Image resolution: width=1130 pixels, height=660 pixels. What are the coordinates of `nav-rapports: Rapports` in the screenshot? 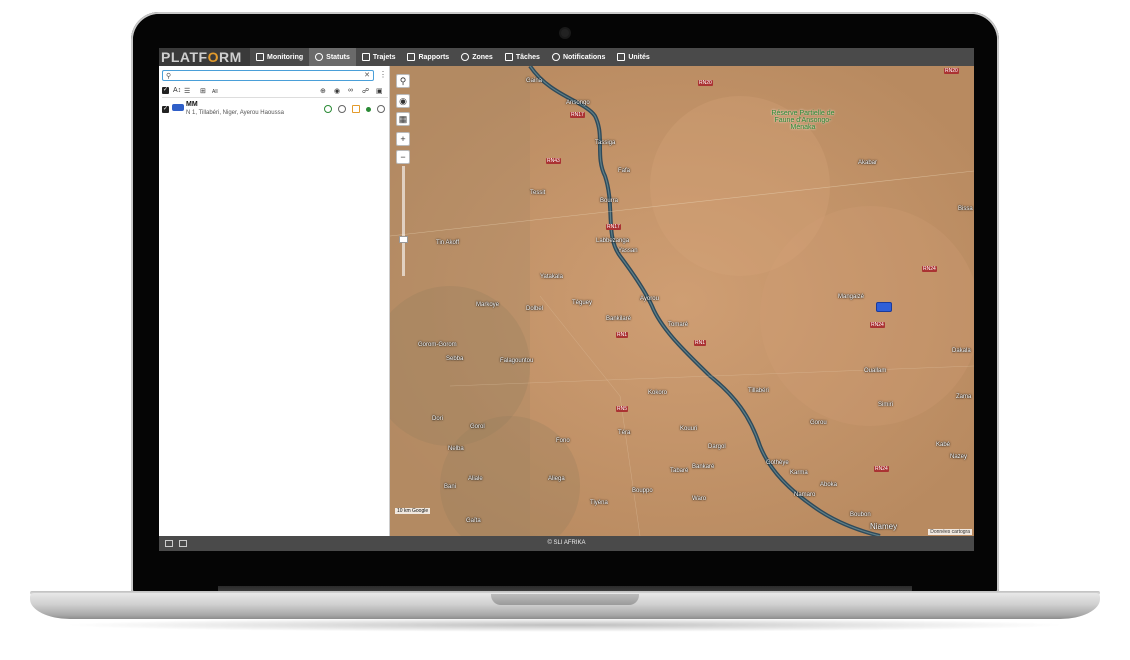 It's located at (428, 57).